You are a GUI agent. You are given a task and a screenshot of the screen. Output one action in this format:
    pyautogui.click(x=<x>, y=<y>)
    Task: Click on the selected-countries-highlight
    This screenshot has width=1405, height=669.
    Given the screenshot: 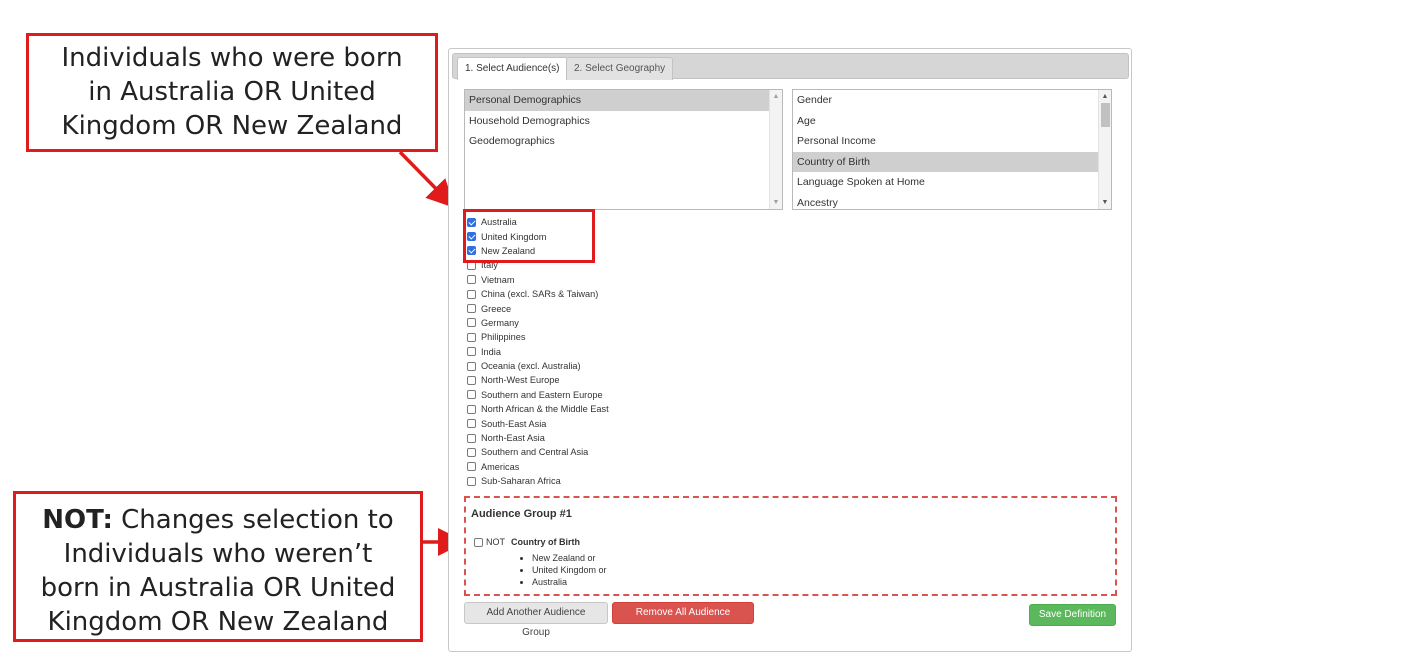 What is the action you would take?
    pyautogui.click(x=529, y=236)
    